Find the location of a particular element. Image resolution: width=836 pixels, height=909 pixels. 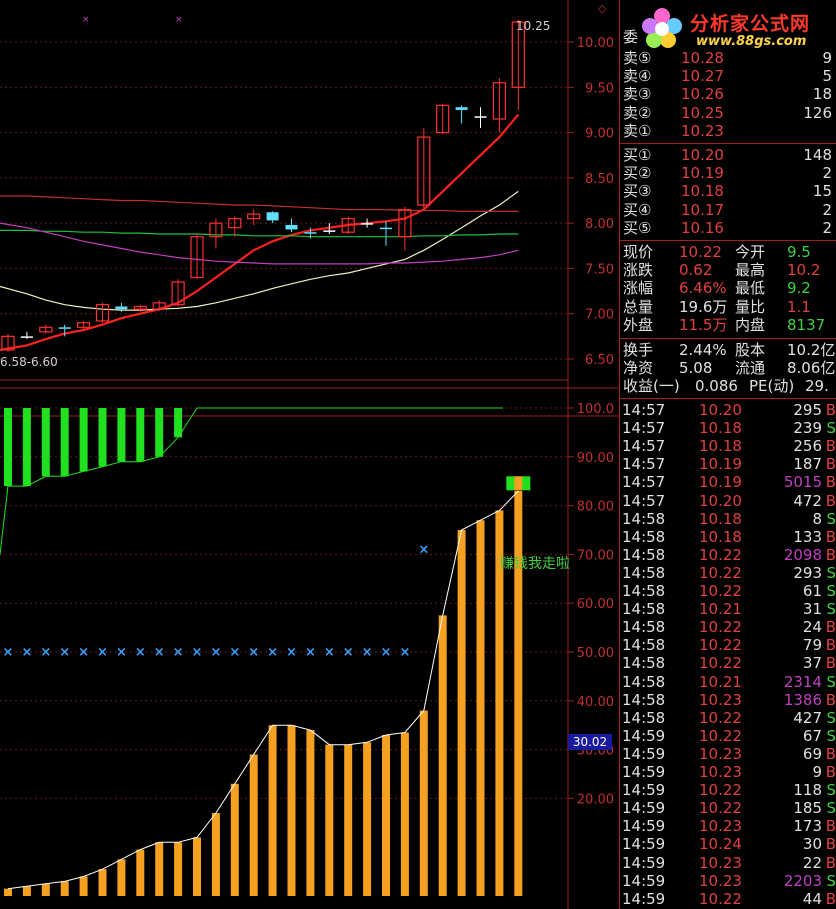

fund-value: 29. is located at coordinates (817, 386).